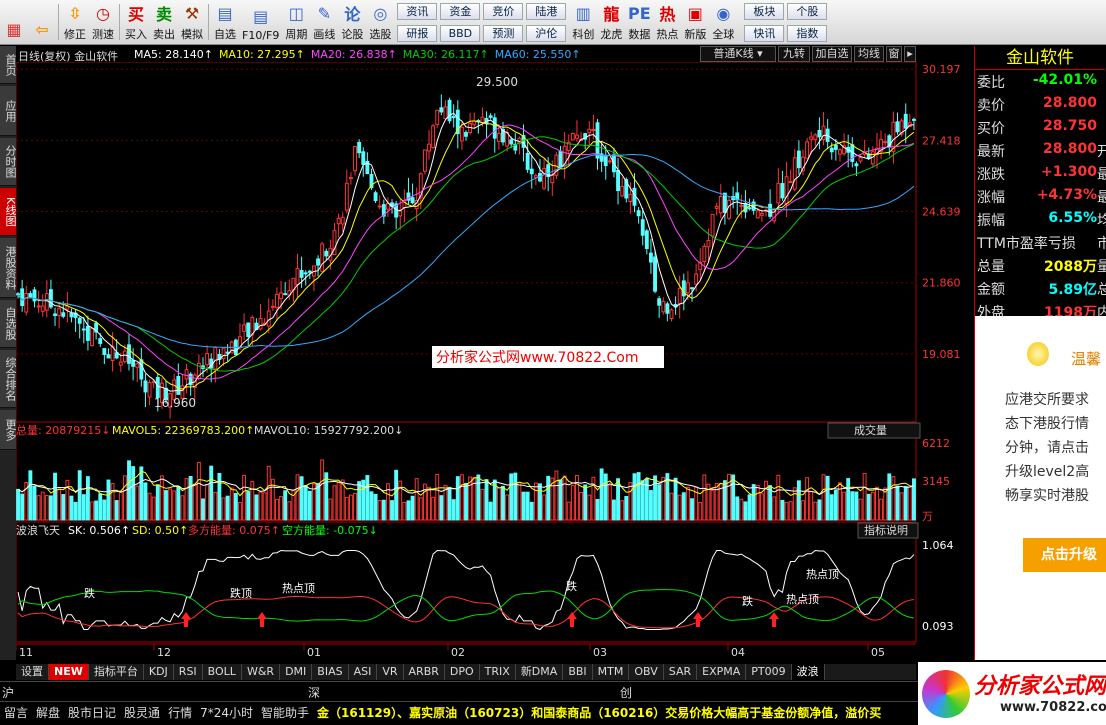 The width and height of the screenshot is (1106, 725). What do you see at coordinates (32, 672) in the screenshot?
I see `tab-0: 设置` at bounding box center [32, 672].